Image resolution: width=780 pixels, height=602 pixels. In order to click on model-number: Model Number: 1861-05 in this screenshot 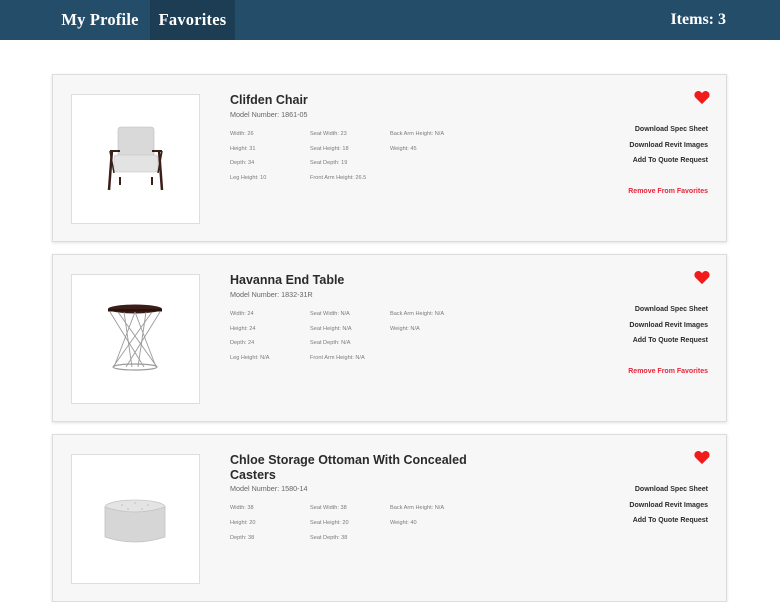, I will do `click(269, 114)`.